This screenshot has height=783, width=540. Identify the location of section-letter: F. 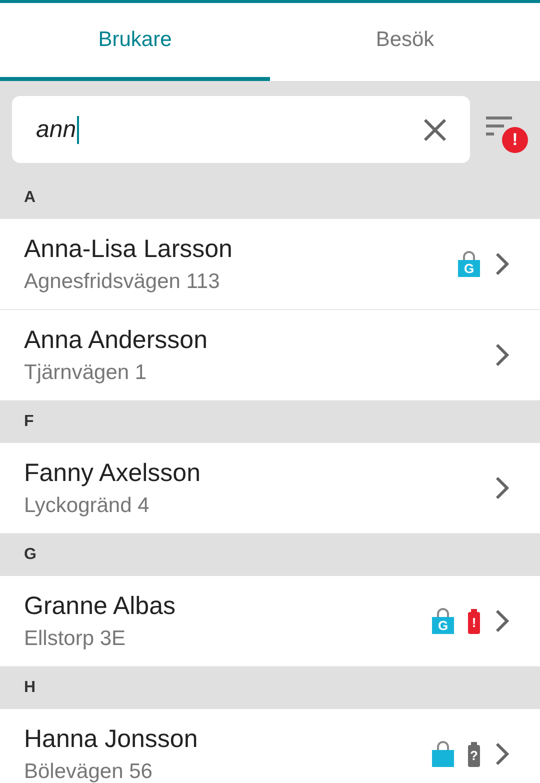
(29, 422).